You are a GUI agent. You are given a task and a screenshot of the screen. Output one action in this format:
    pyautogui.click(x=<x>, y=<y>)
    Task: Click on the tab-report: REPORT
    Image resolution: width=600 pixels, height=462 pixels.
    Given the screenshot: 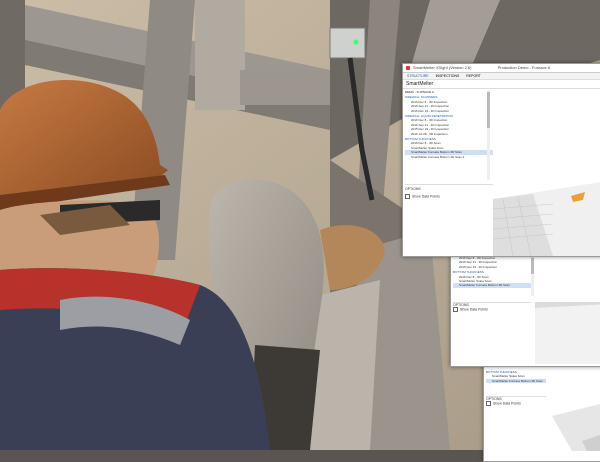 What is the action you would take?
    pyautogui.click(x=473, y=76)
    